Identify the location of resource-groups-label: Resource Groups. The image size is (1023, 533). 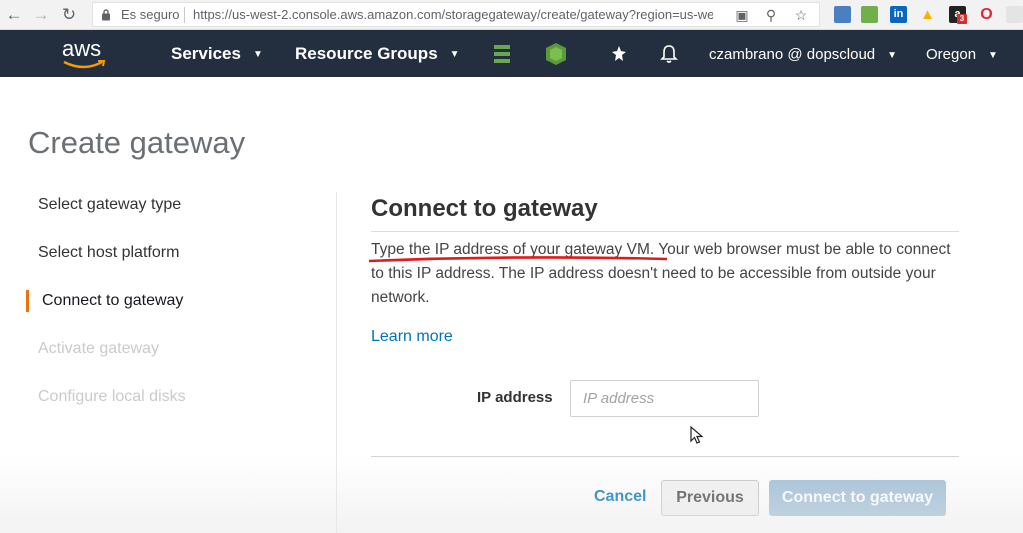
(366, 53).